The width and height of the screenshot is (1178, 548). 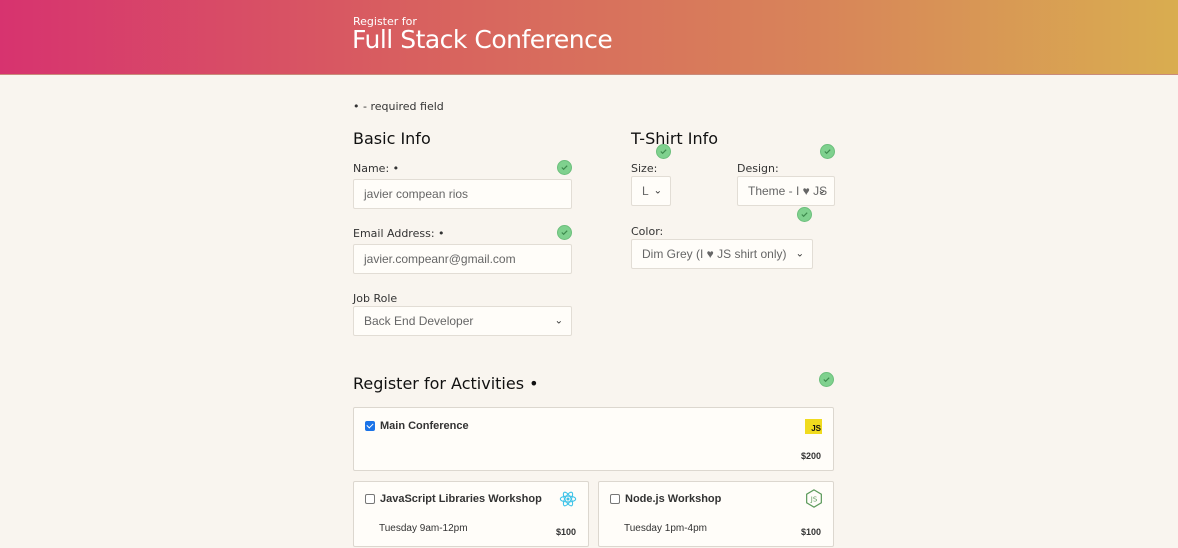 What do you see at coordinates (615, 499) in the screenshot?
I see `nodejs-checkbox` at bounding box center [615, 499].